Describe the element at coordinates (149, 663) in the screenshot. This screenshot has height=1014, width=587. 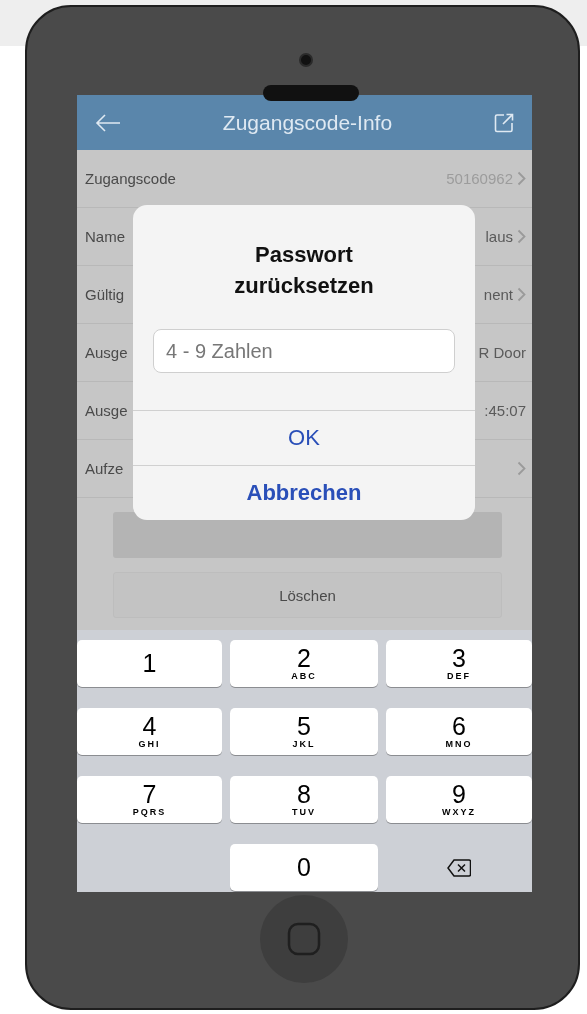
I see `keypad-key: 1` at that location.